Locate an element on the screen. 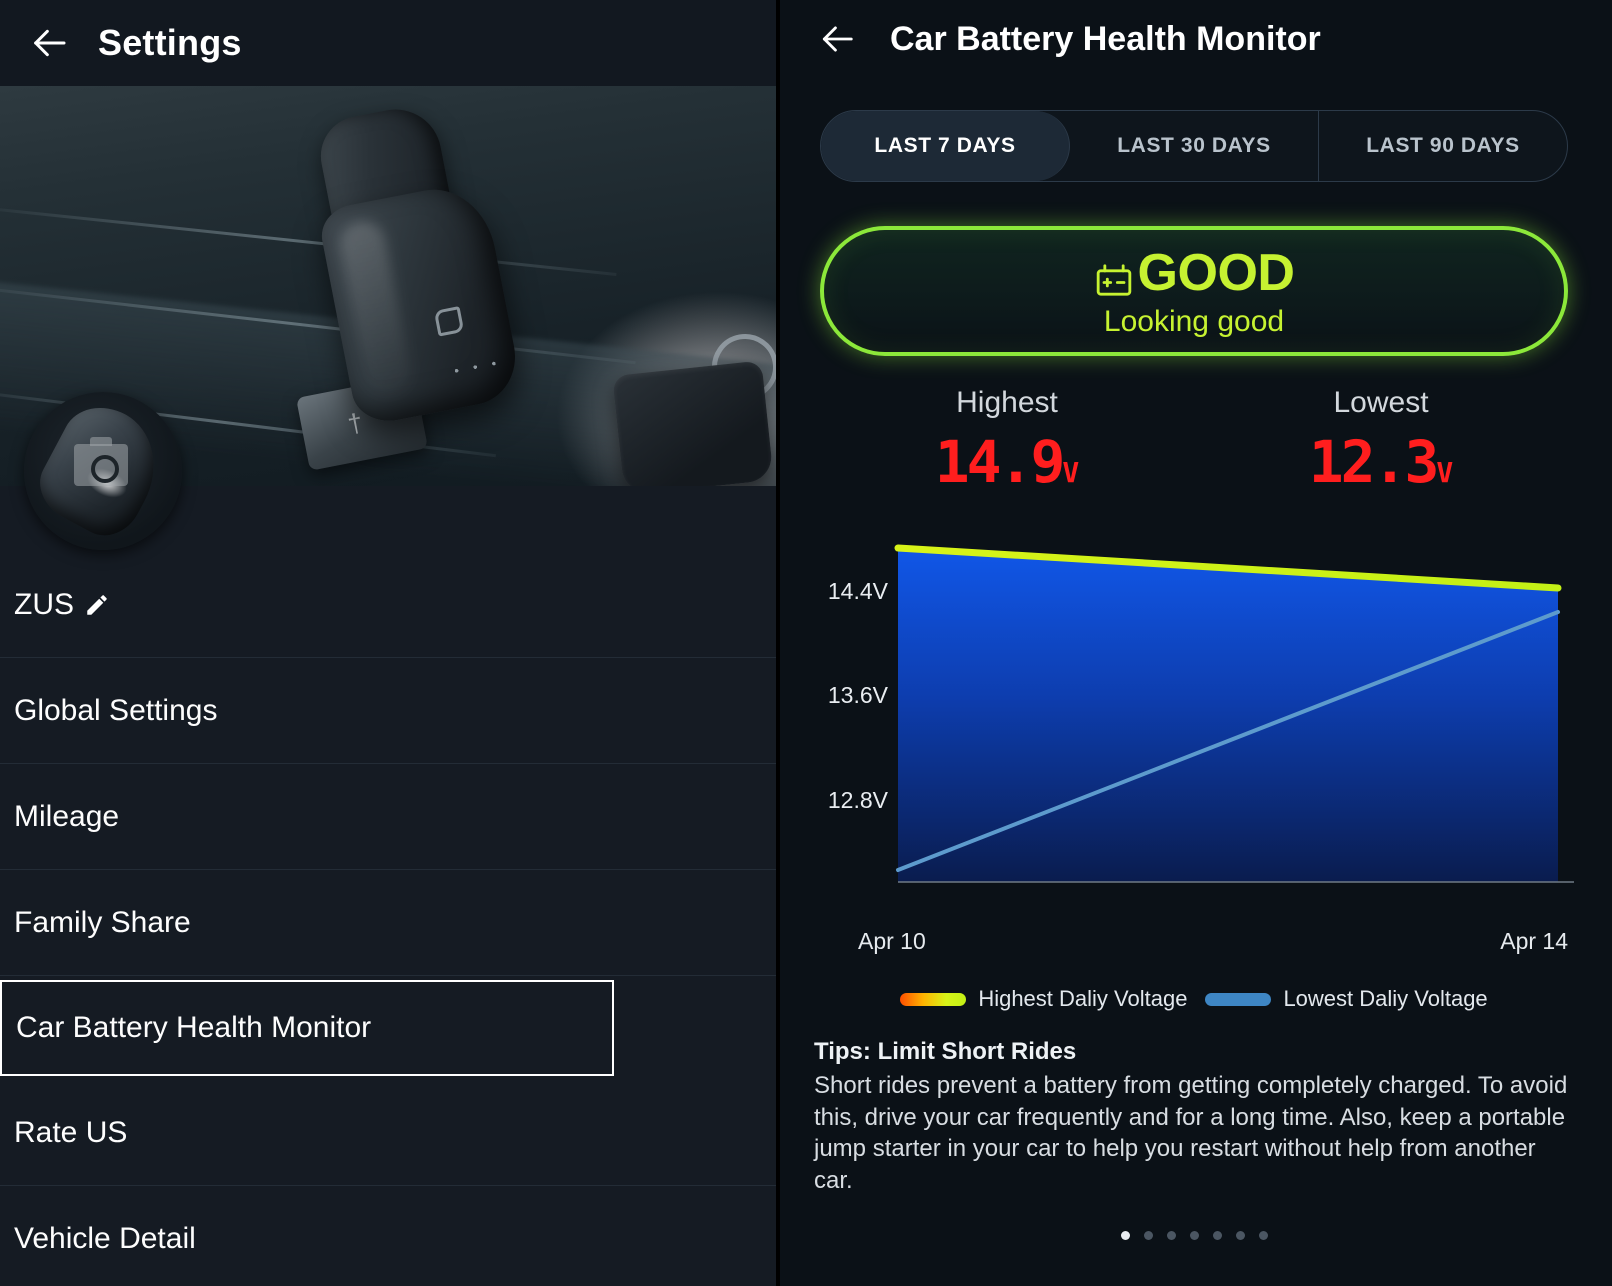 The height and width of the screenshot is (1286, 1612). sidebar-item-family-share: Family Share is located at coordinates (388, 923).